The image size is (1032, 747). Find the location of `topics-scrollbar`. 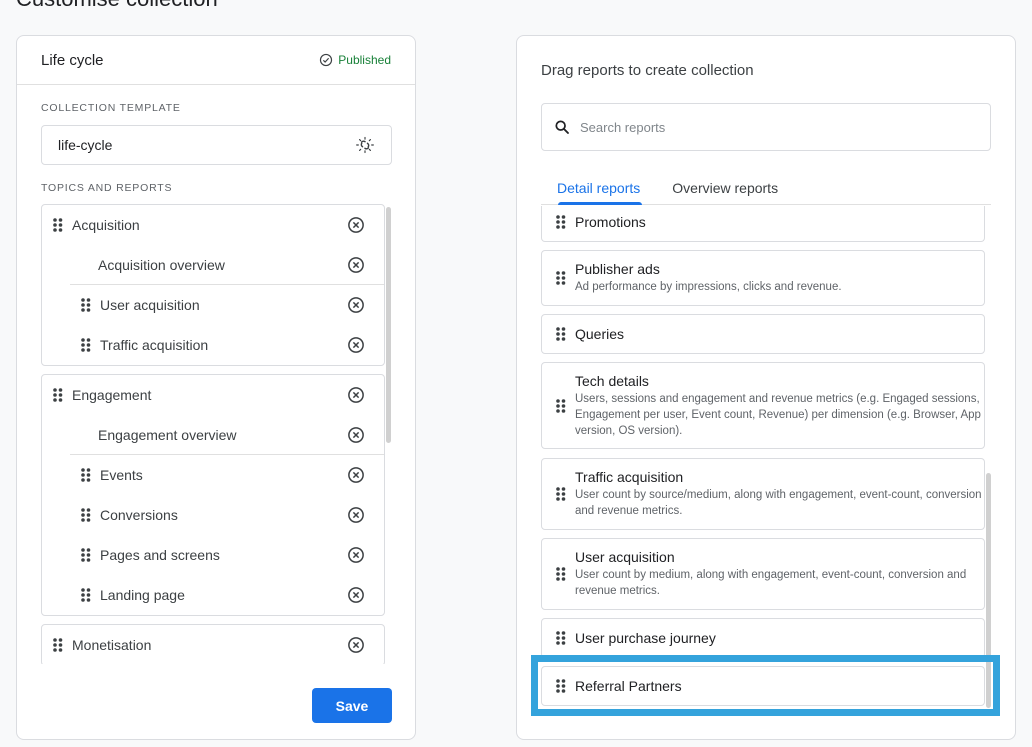

topics-scrollbar is located at coordinates (388, 325).